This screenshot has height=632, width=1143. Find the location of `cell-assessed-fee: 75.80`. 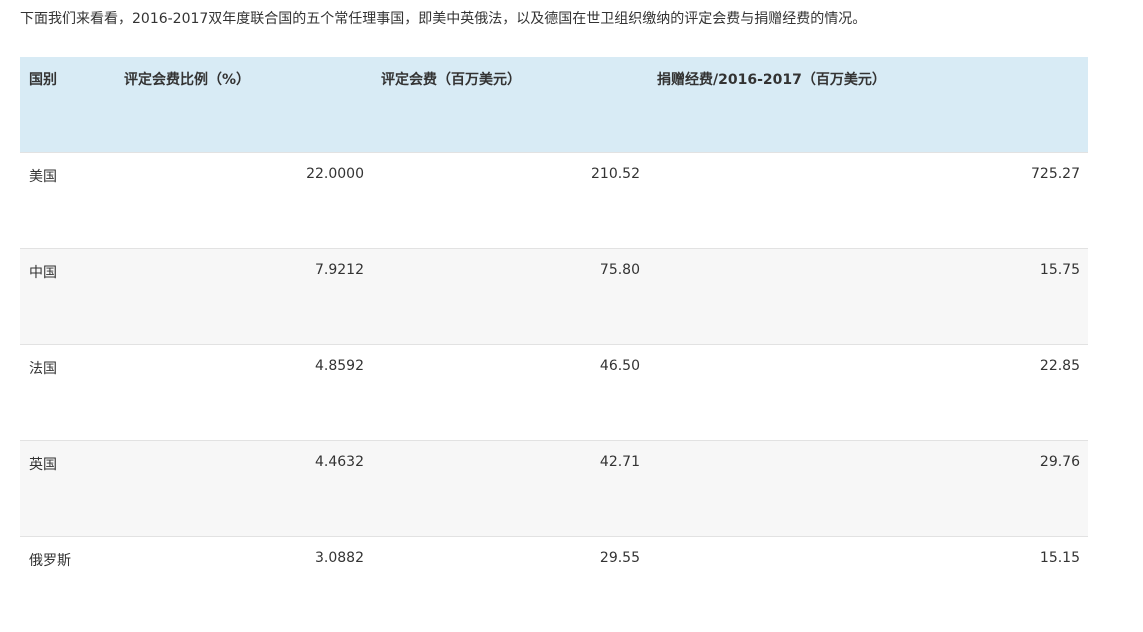

cell-assessed-fee: 75.80 is located at coordinates (510, 295).